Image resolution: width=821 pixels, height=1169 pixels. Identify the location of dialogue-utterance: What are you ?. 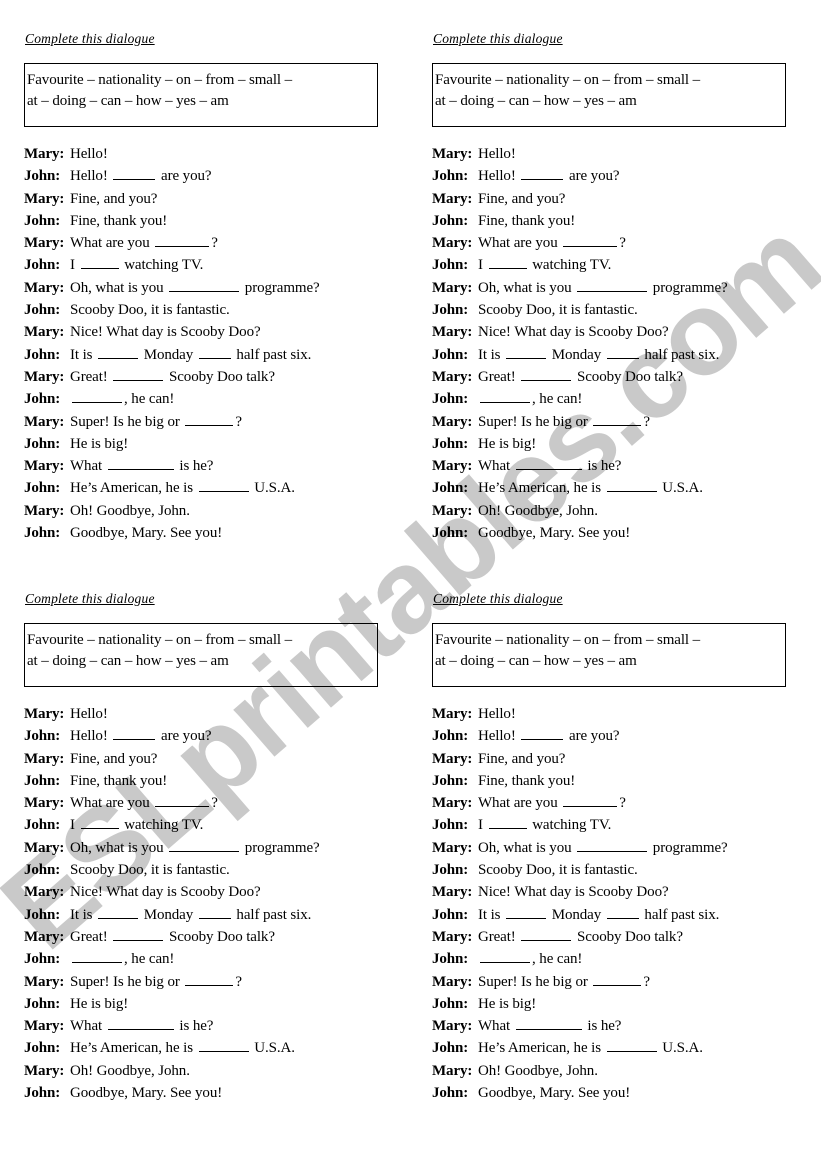
(144, 803).